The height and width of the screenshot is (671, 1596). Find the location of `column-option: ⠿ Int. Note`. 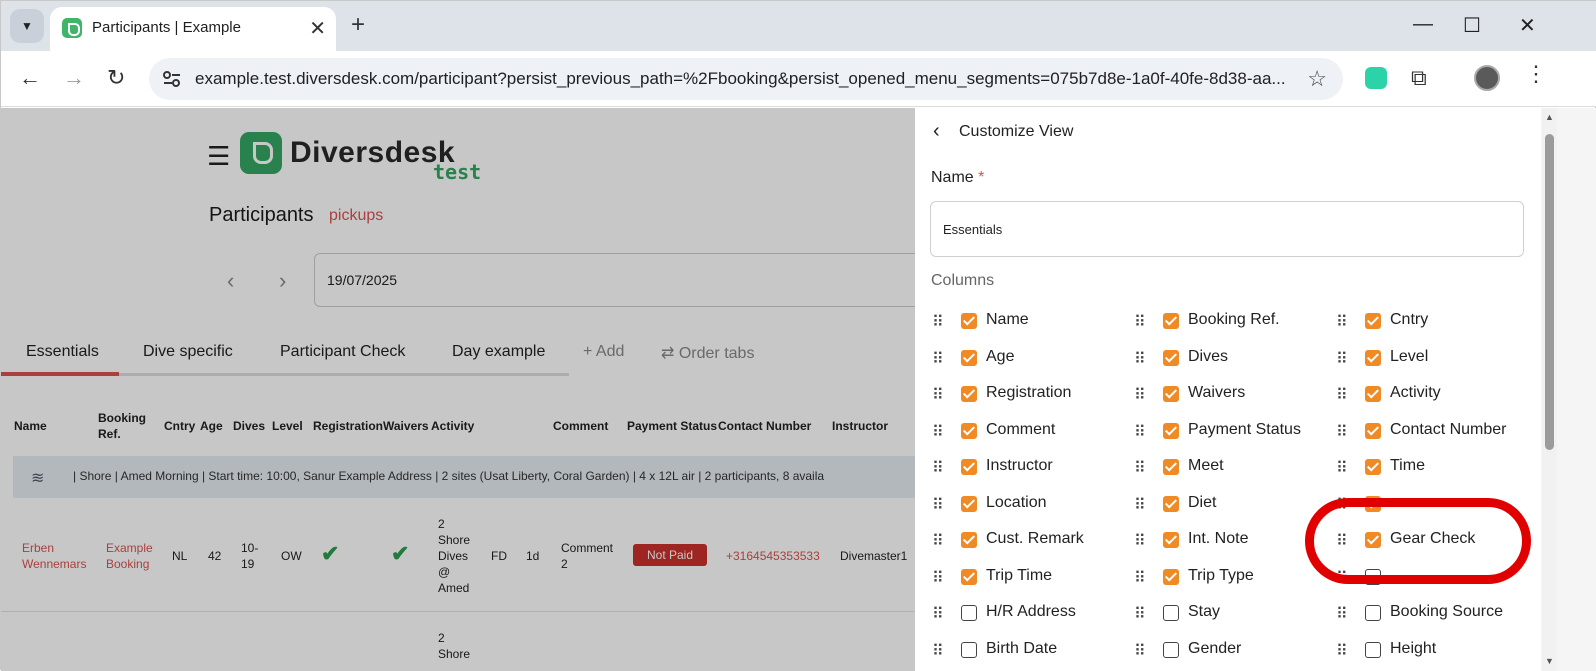

column-option: ⠿ Int. Note is located at coordinates (1229, 541).